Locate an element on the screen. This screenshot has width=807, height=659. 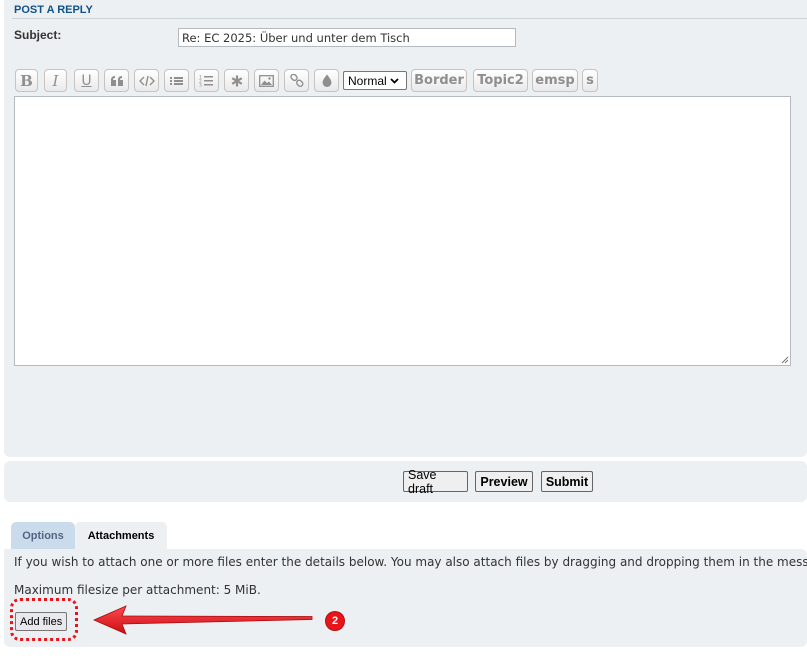
image-icon is located at coordinates (266, 80).